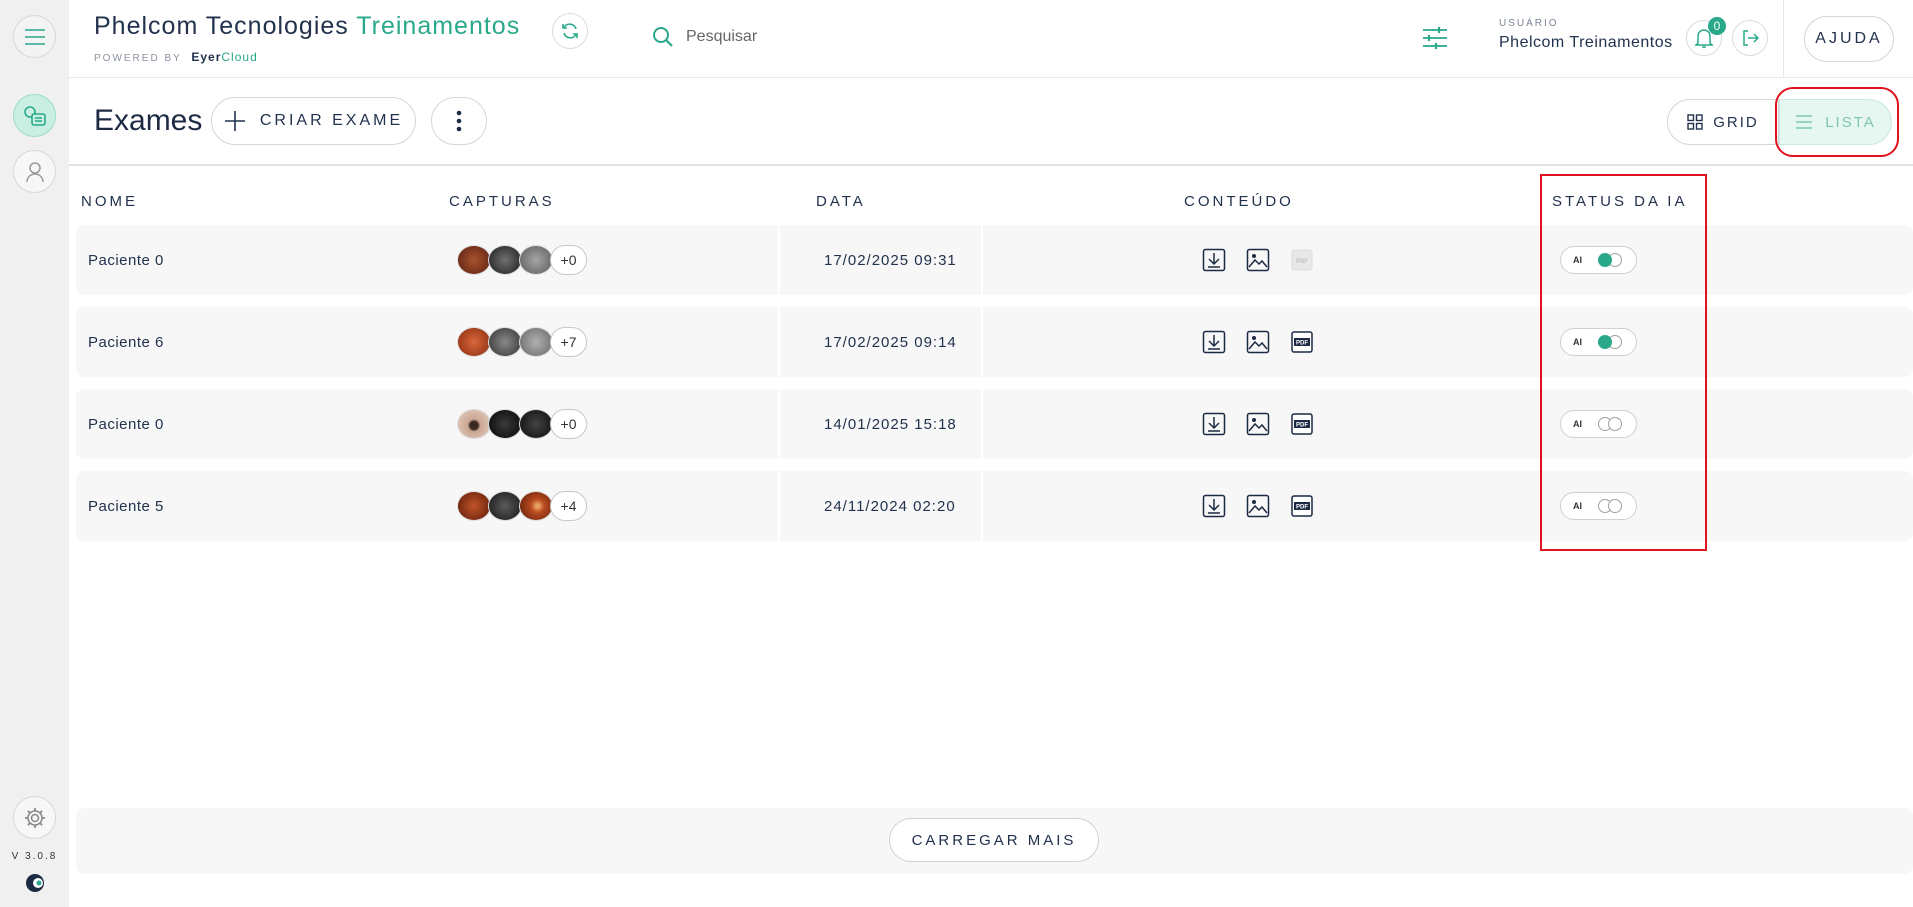  What do you see at coordinates (663, 37) in the screenshot?
I see `search-icon` at bounding box center [663, 37].